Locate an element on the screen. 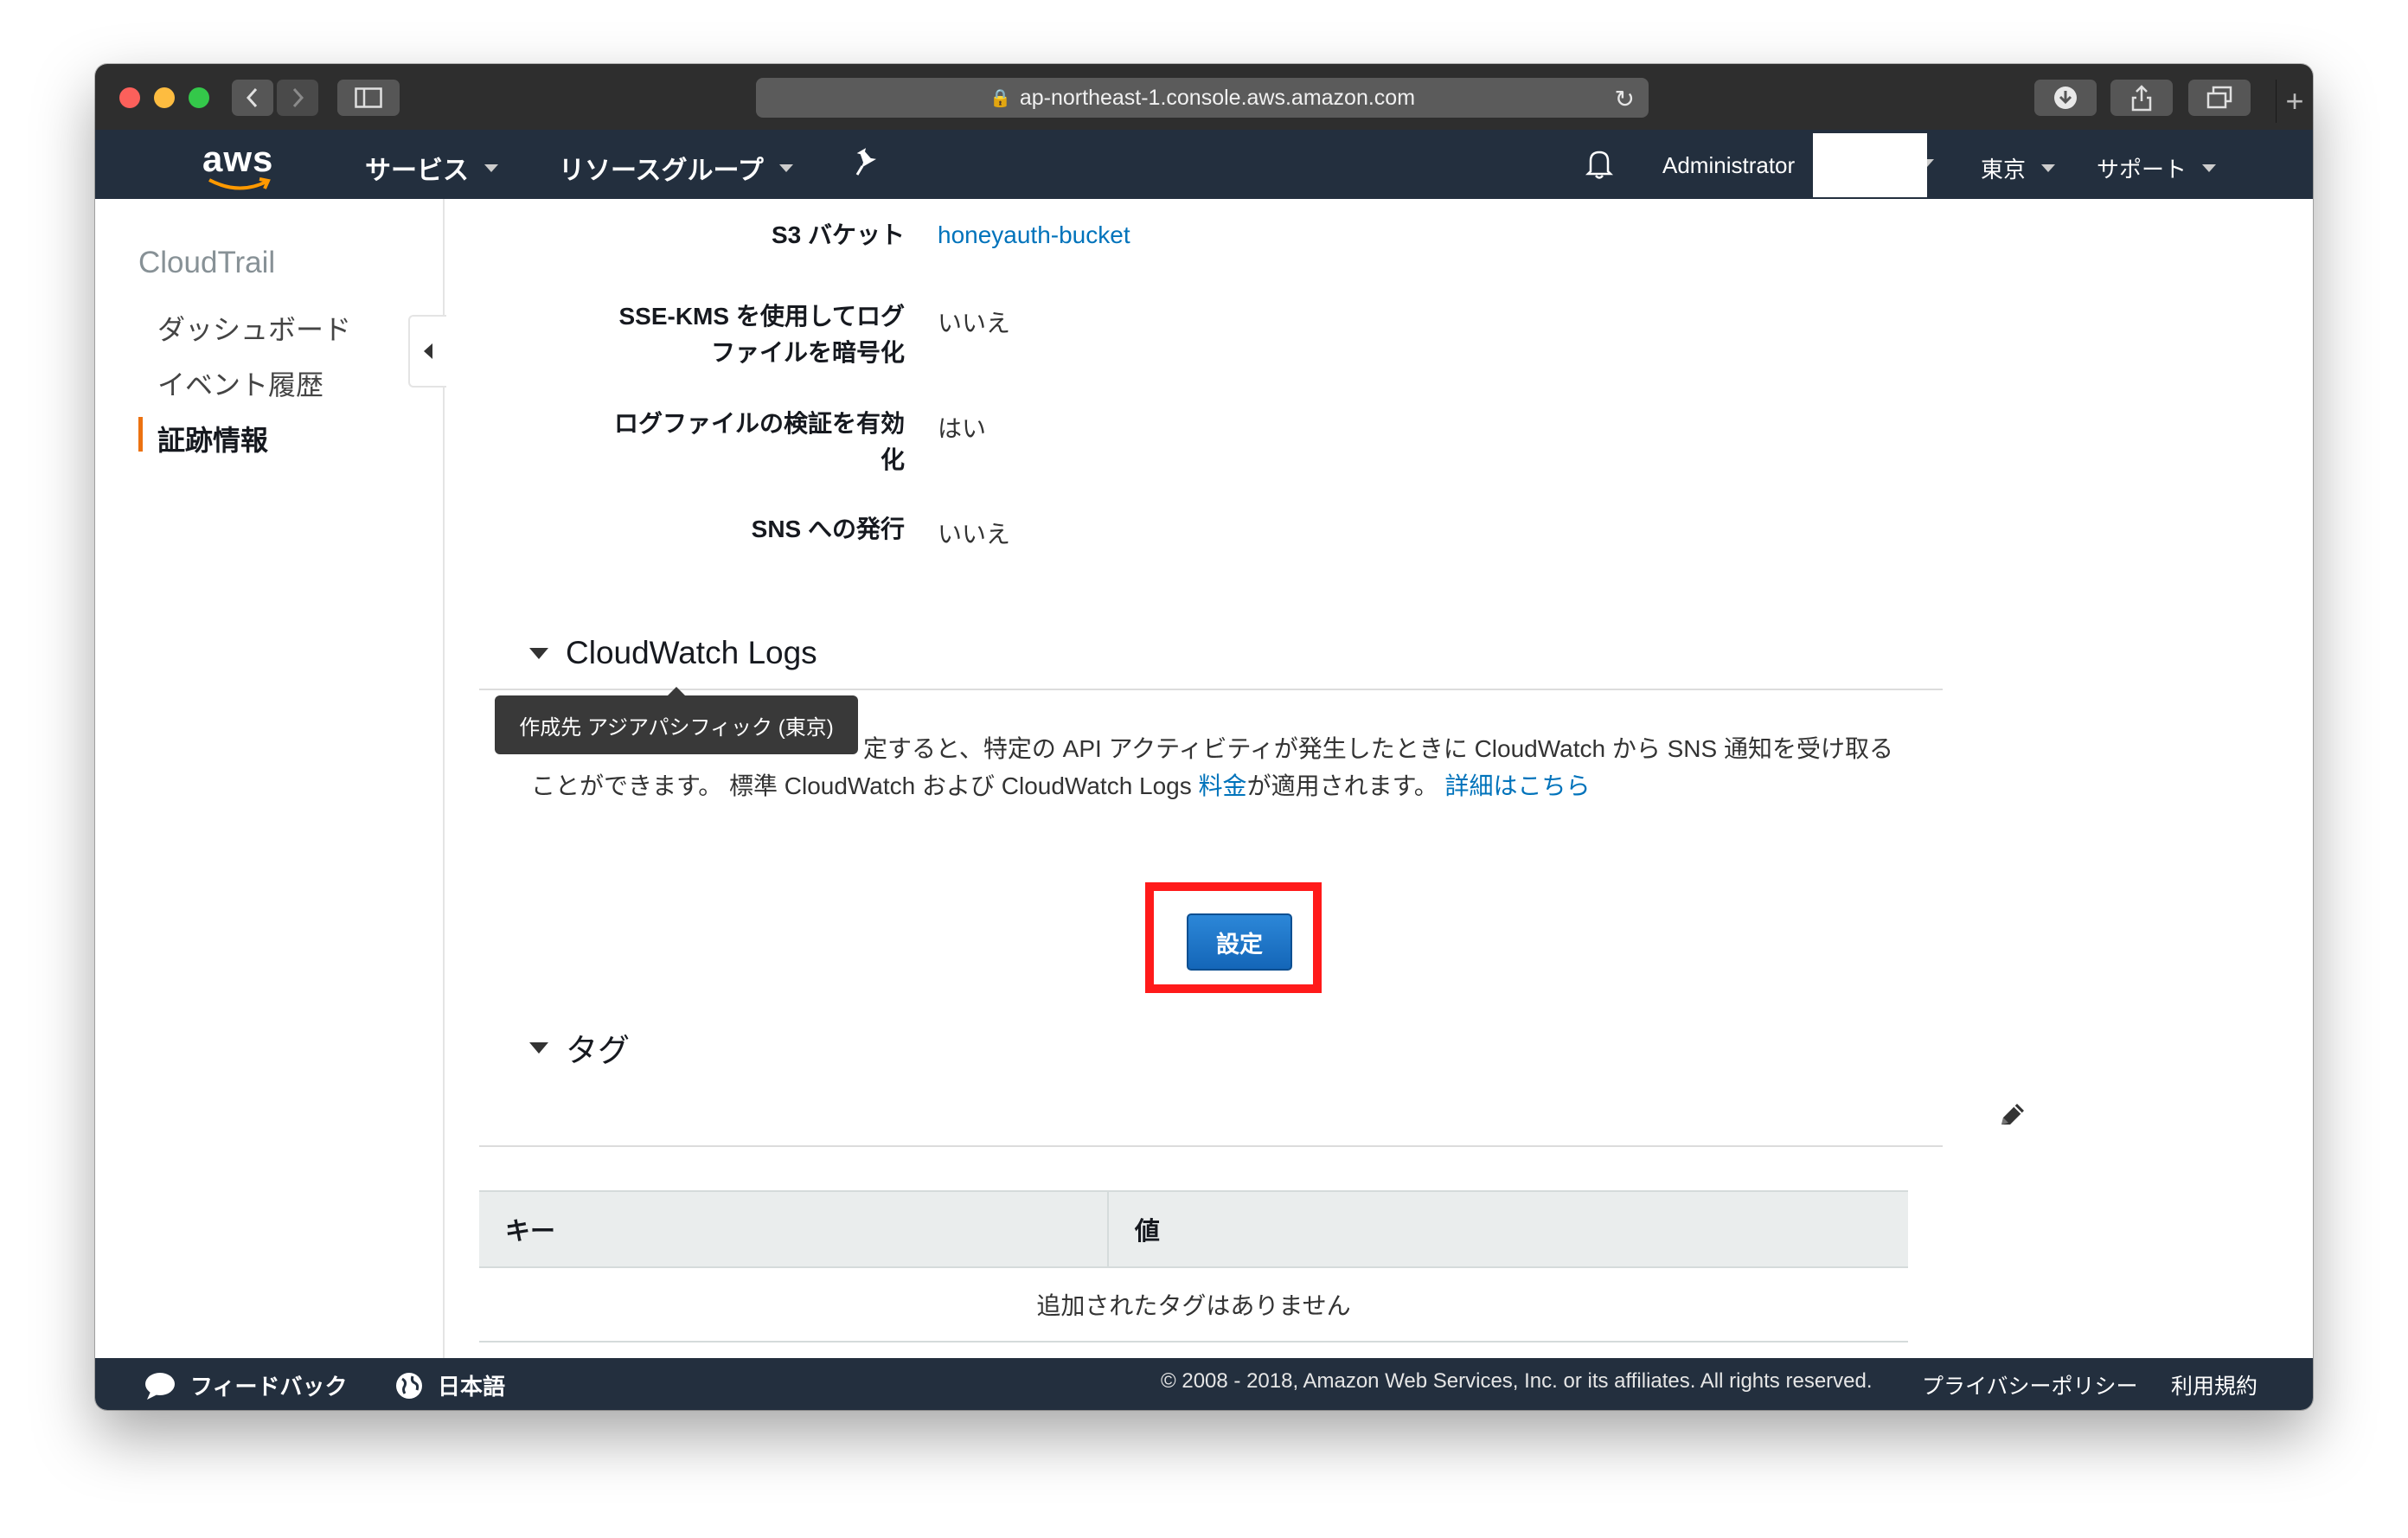 The width and height of the screenshot is (2408, 1538). back-button is located at coordinates (252, 98).